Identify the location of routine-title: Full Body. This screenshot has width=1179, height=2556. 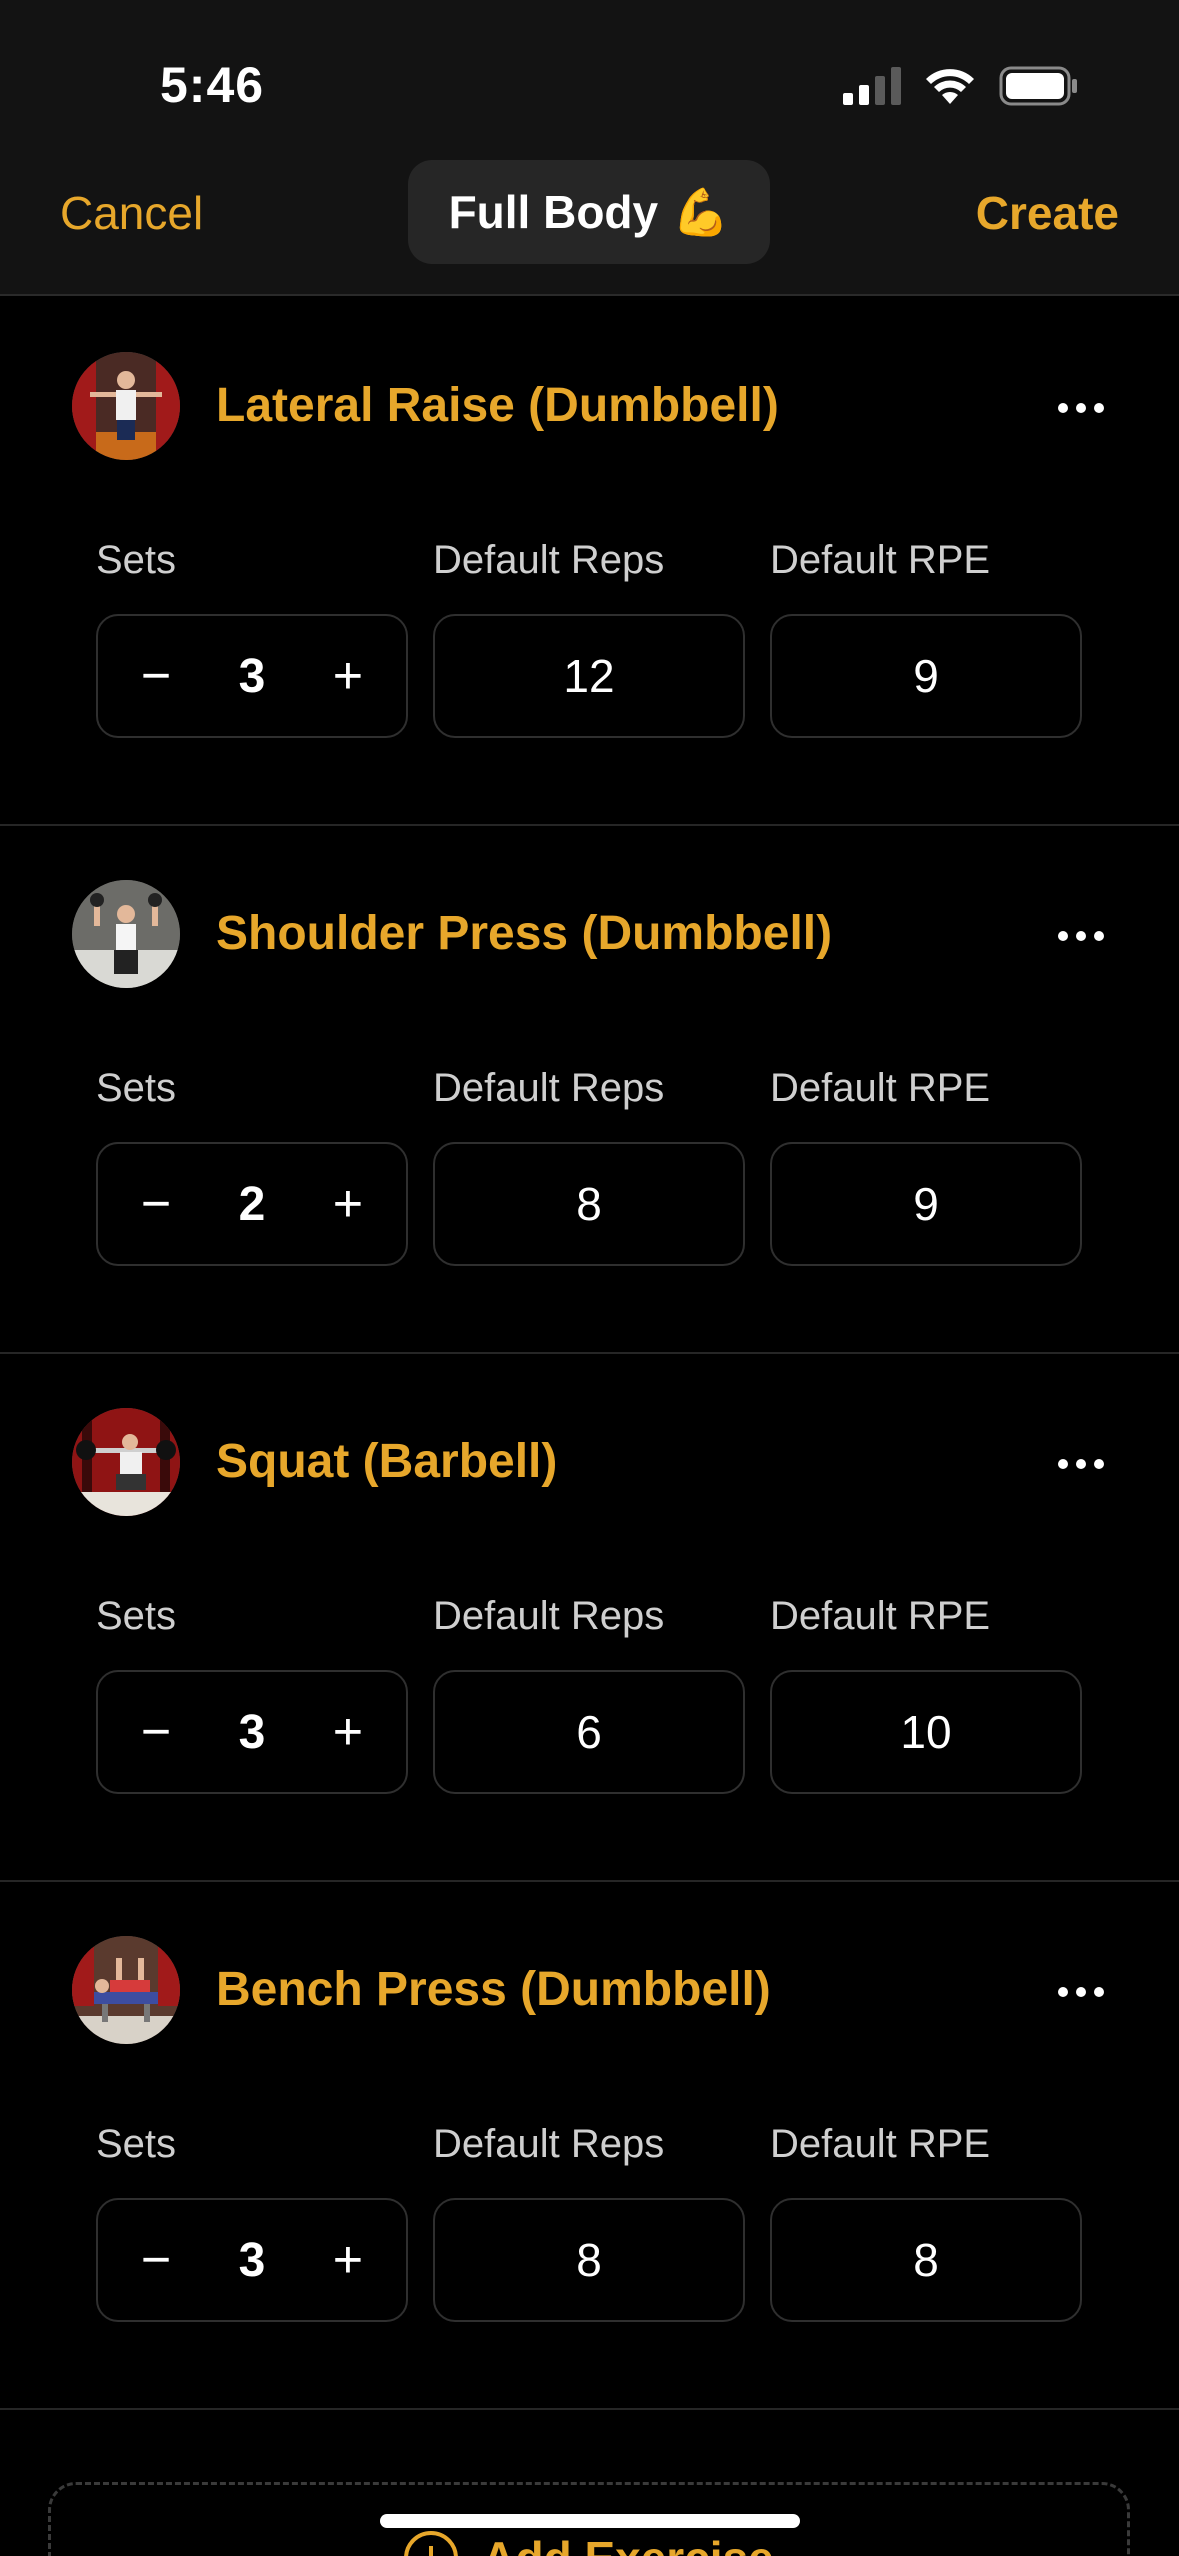
(553, 212).